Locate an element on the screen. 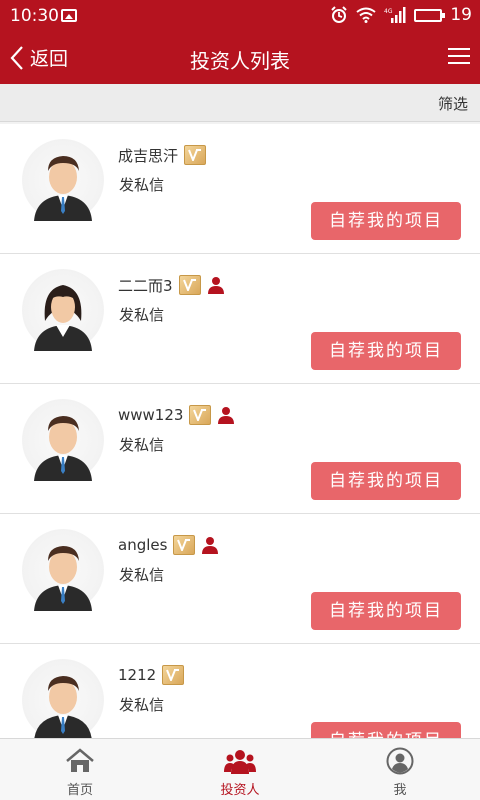 The width and height of the screenshot is (480, 800). investor-name: 1212 is located at coordinates (137, 675).